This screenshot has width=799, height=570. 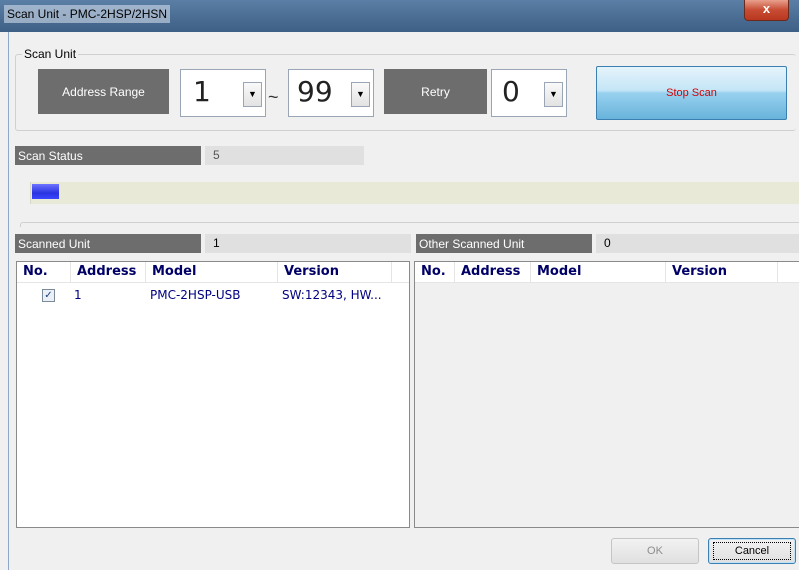 What do you see at coordinates (195, 295) in the screenshot?
I see `cell-model: PMC-2HSP-USB` at bounding box center [195, 295].